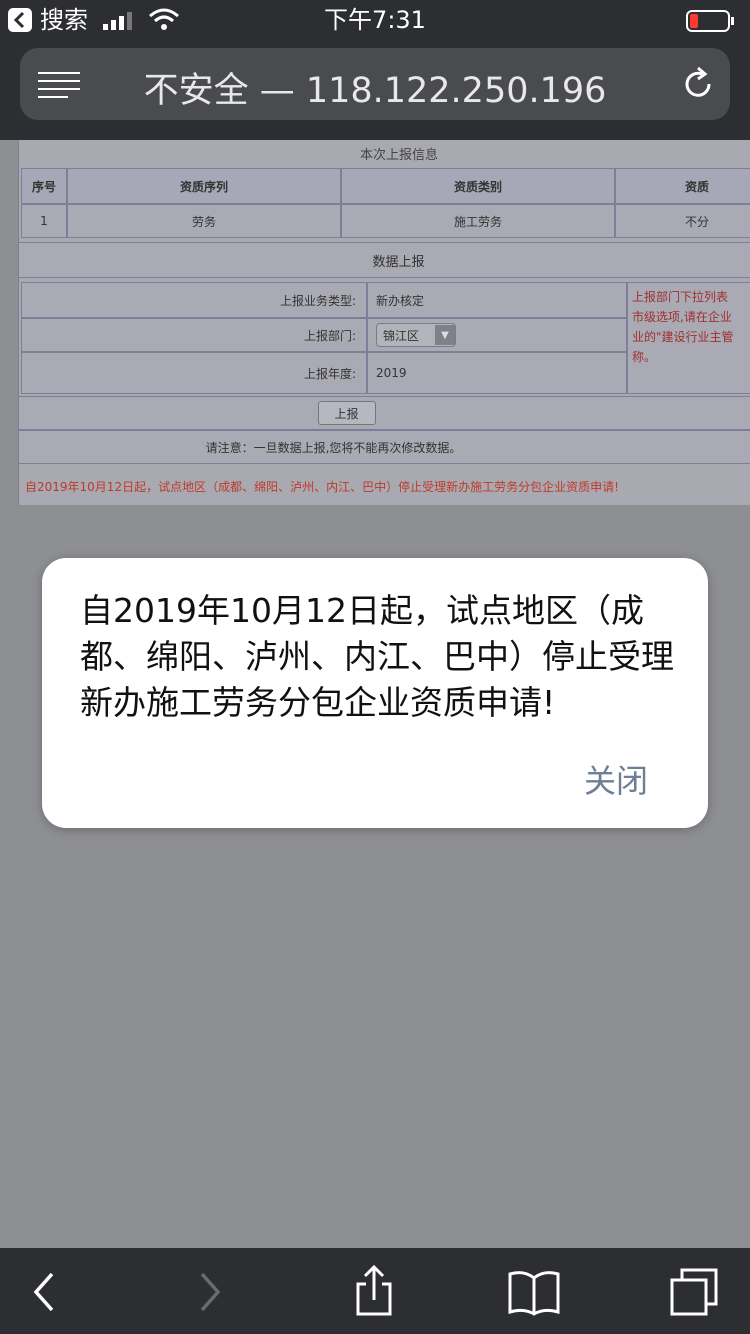  Describe the element at coordinates (478, 221) in the screenshot. I see `table-cell: 施工劳务` at that location.